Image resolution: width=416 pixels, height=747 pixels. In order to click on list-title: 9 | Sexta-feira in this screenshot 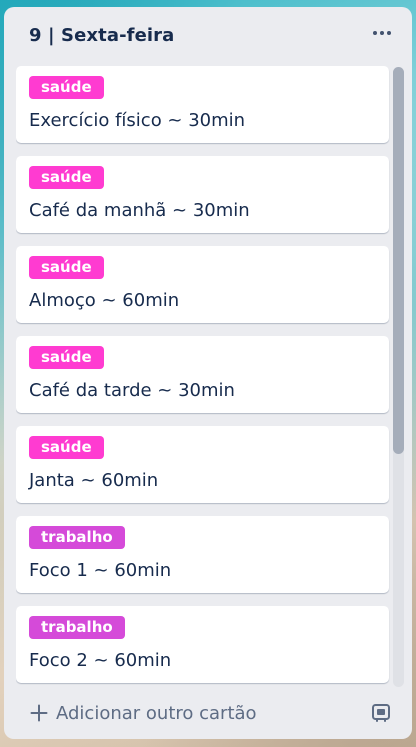, I will do `click(101, 35)`.